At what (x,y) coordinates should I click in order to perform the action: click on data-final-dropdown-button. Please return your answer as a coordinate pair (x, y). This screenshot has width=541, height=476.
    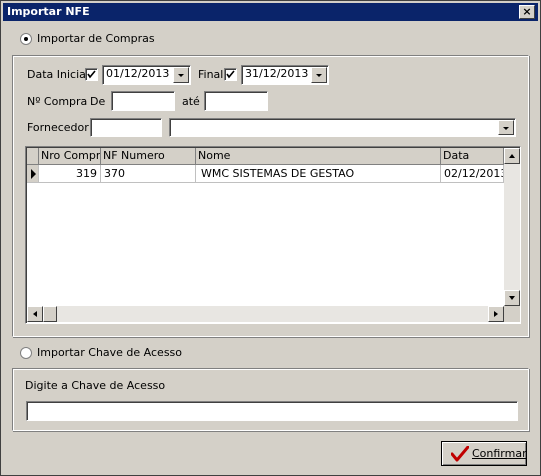
    Looking at the image, I should click on (319, 75).